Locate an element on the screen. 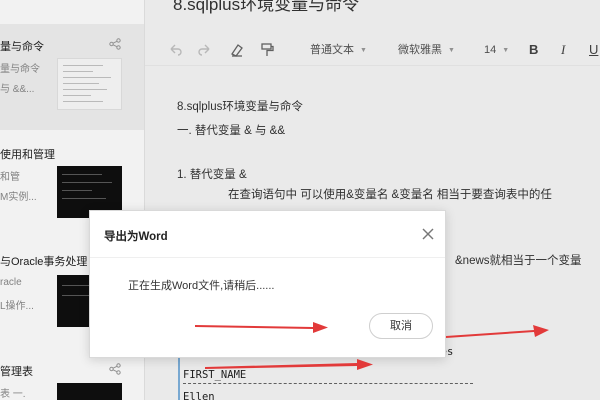 Image resolution: width=600 pixels, height=400 pixels. dialog-divider is located at coordinates (267, 257).